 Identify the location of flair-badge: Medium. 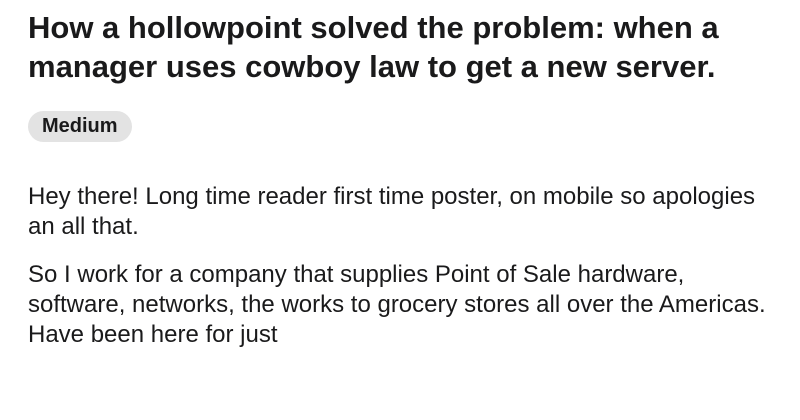
(80, 126).